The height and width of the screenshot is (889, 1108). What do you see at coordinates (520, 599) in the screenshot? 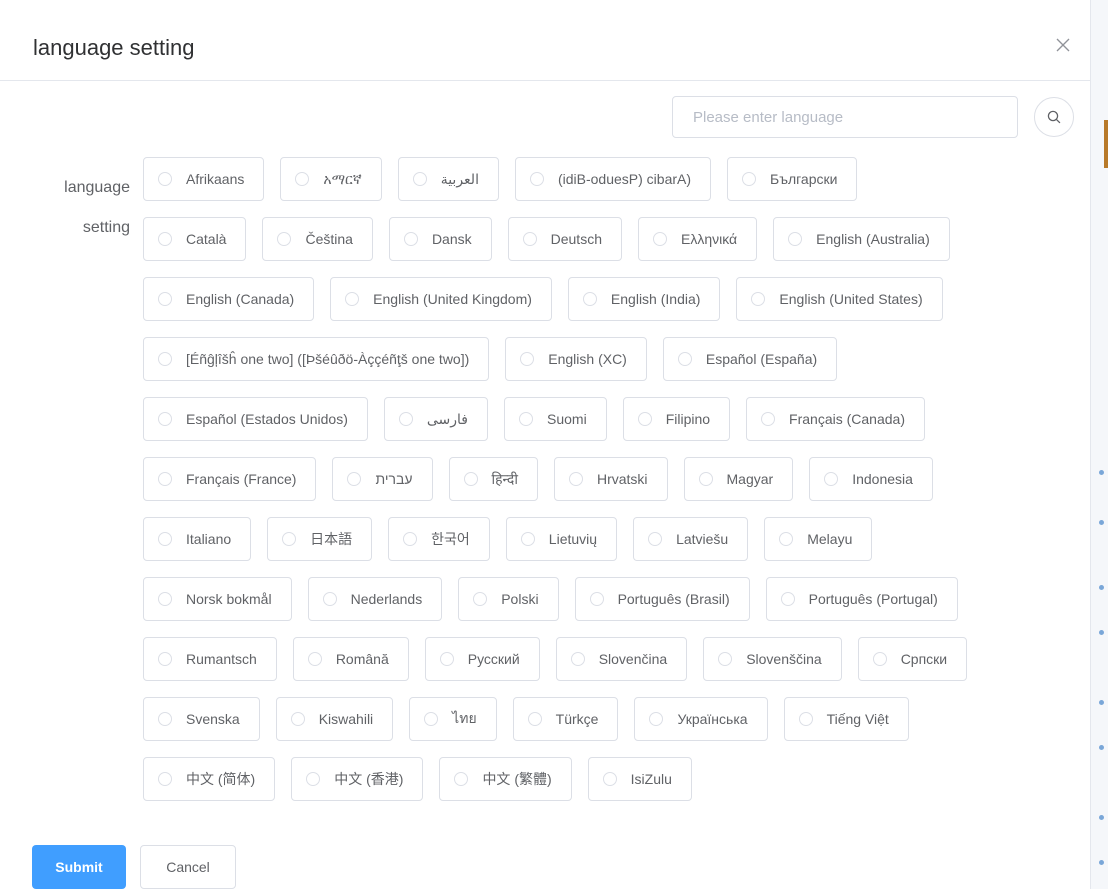
I see `language-option-label: Polski` at bounding box center [520, 599].